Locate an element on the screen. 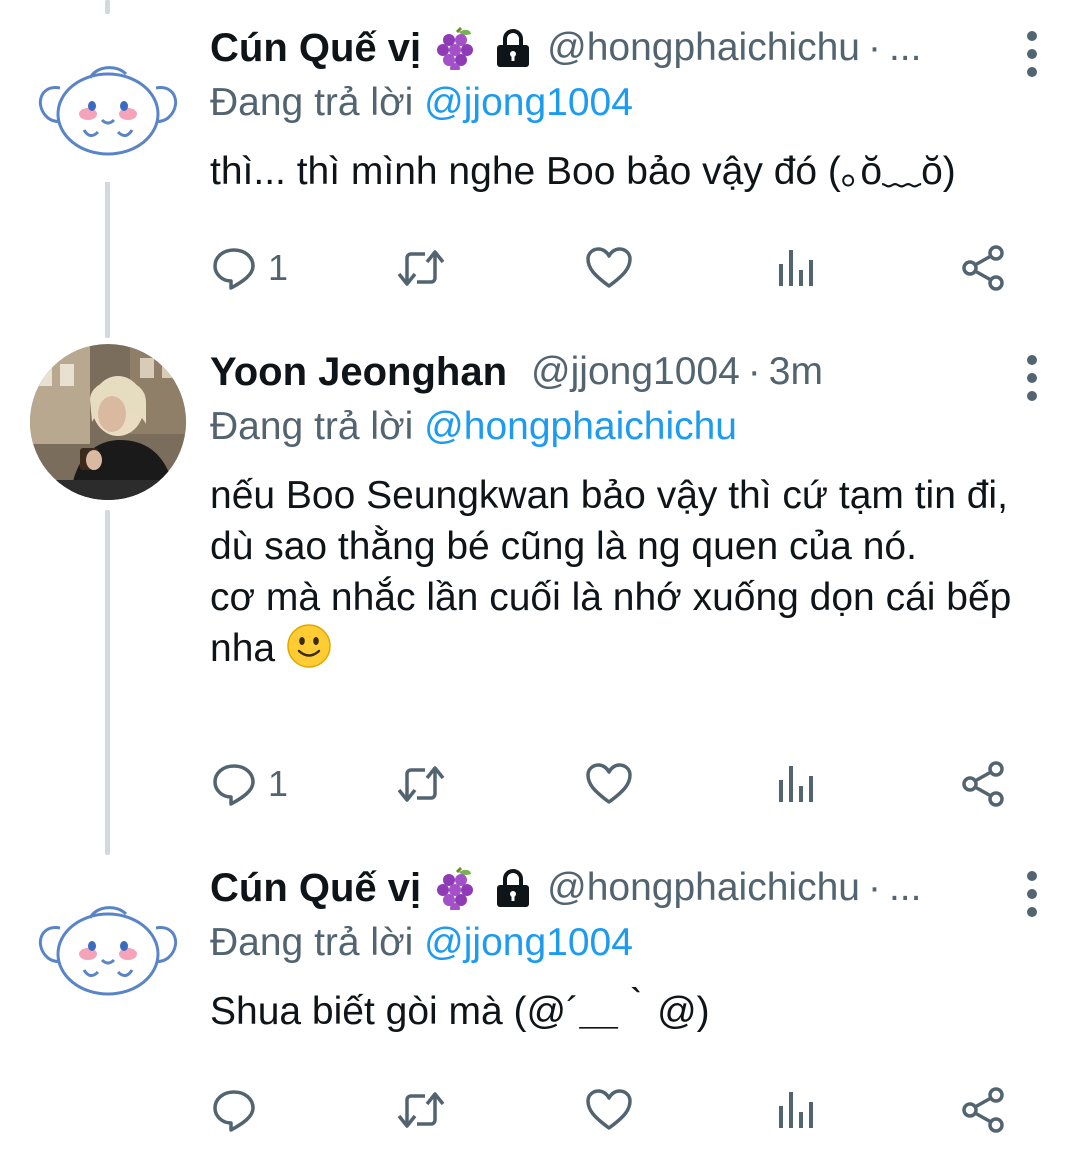 The width and height of the screenshot is (1080, 1149). timestamp: 3m is located at coordinates (796, 372).